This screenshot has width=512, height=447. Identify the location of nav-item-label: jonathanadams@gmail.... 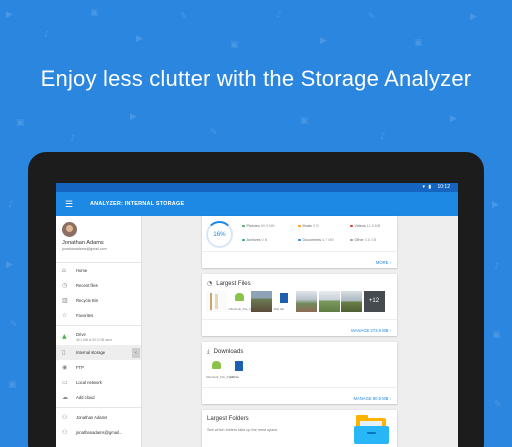
(99, 432).